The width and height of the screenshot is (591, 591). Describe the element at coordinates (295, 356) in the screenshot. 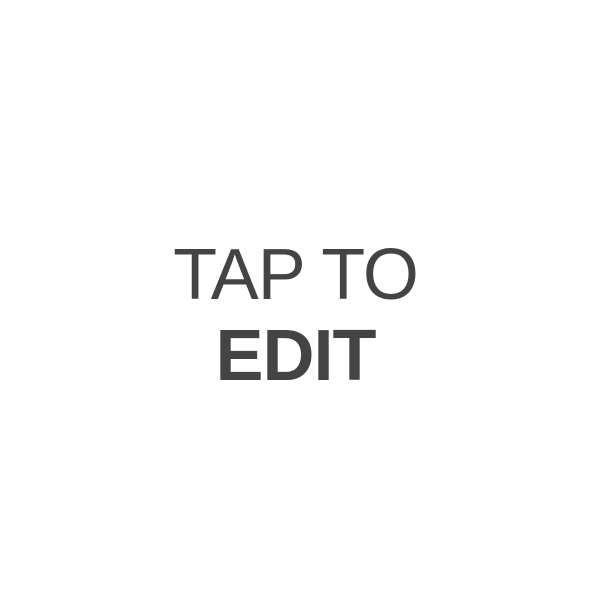

I see `edit-label: EDIT` at that location.